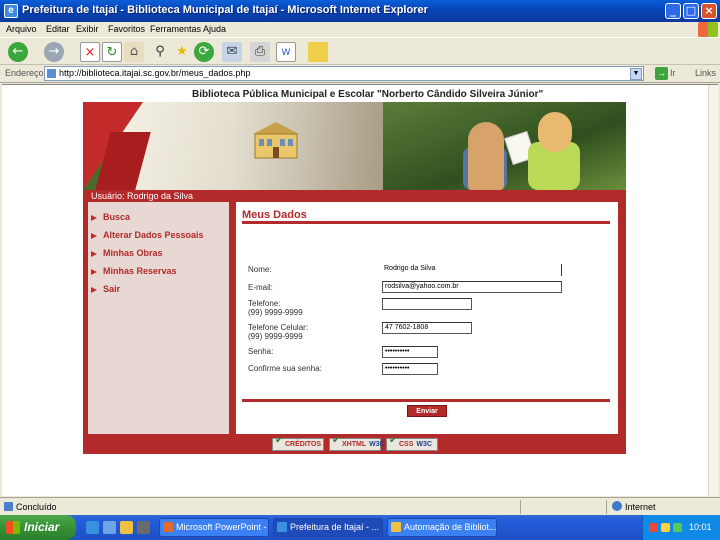 The image size is (720, 540). Describe the element at coordinates (21, 29) in the screenshot. I see `menu-arquivo: Arquivo` at that location.